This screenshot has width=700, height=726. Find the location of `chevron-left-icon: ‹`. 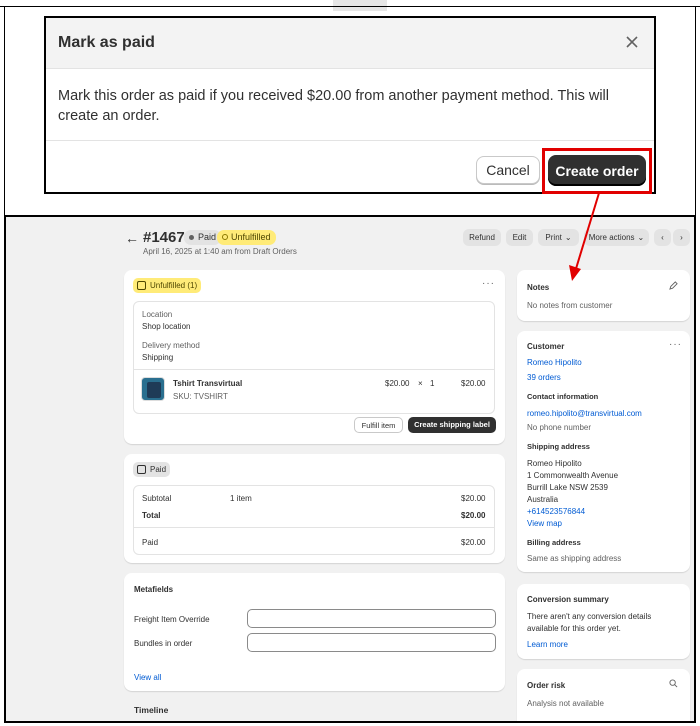

chevron-left-icon: ‹ is located at coordinates (662, 237).